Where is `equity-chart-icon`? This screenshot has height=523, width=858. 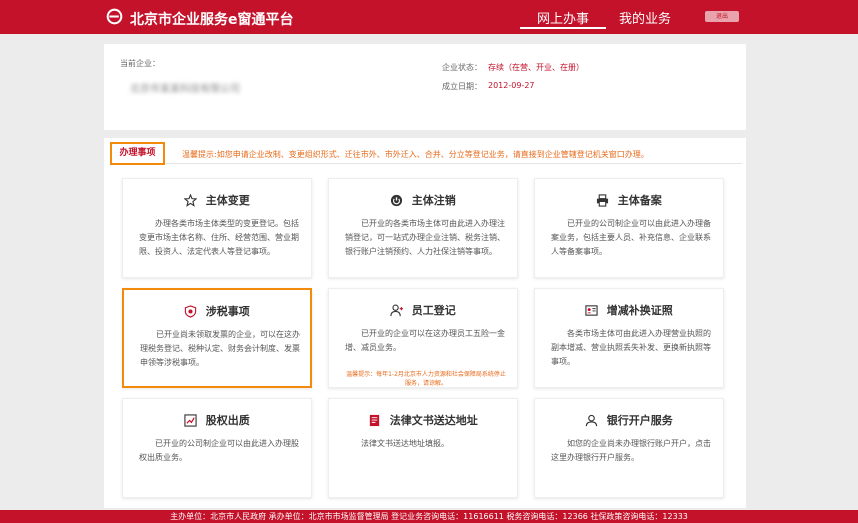 equity-chart-icon is located at coordinates (190, 420).